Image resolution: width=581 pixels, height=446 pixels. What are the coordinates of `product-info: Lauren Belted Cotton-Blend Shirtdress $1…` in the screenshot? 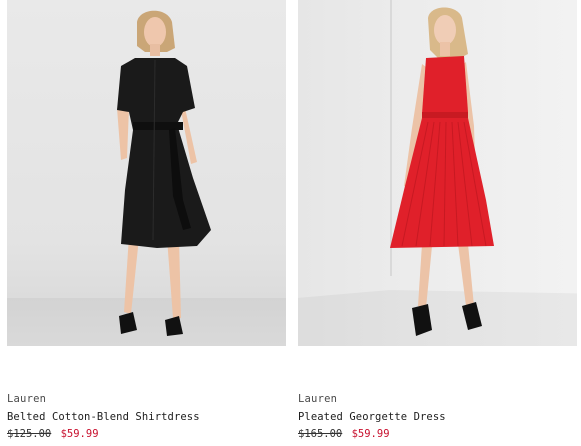 It's located at (146, 416).